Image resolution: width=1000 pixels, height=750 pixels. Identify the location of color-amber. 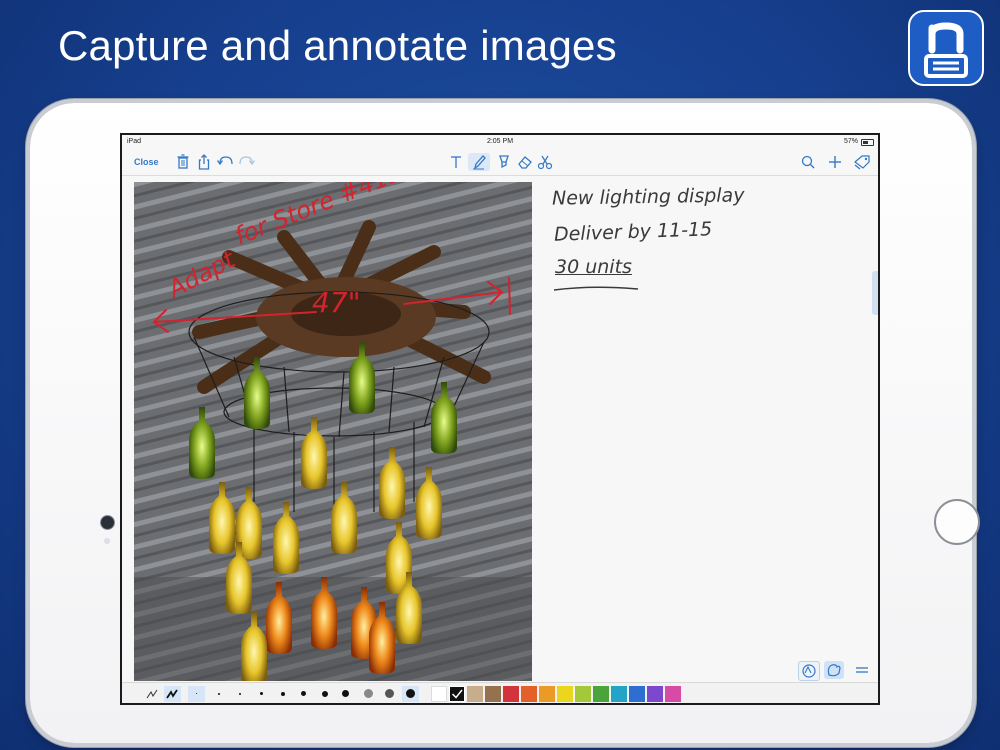
(547, 694).